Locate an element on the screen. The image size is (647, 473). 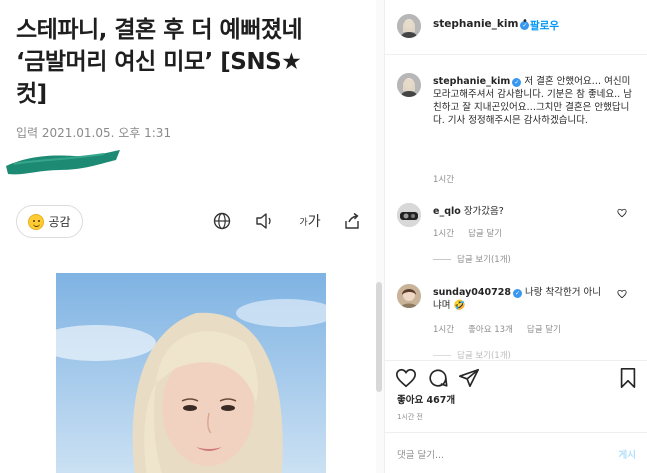
globe-icon is located at coordinates (222, 221).